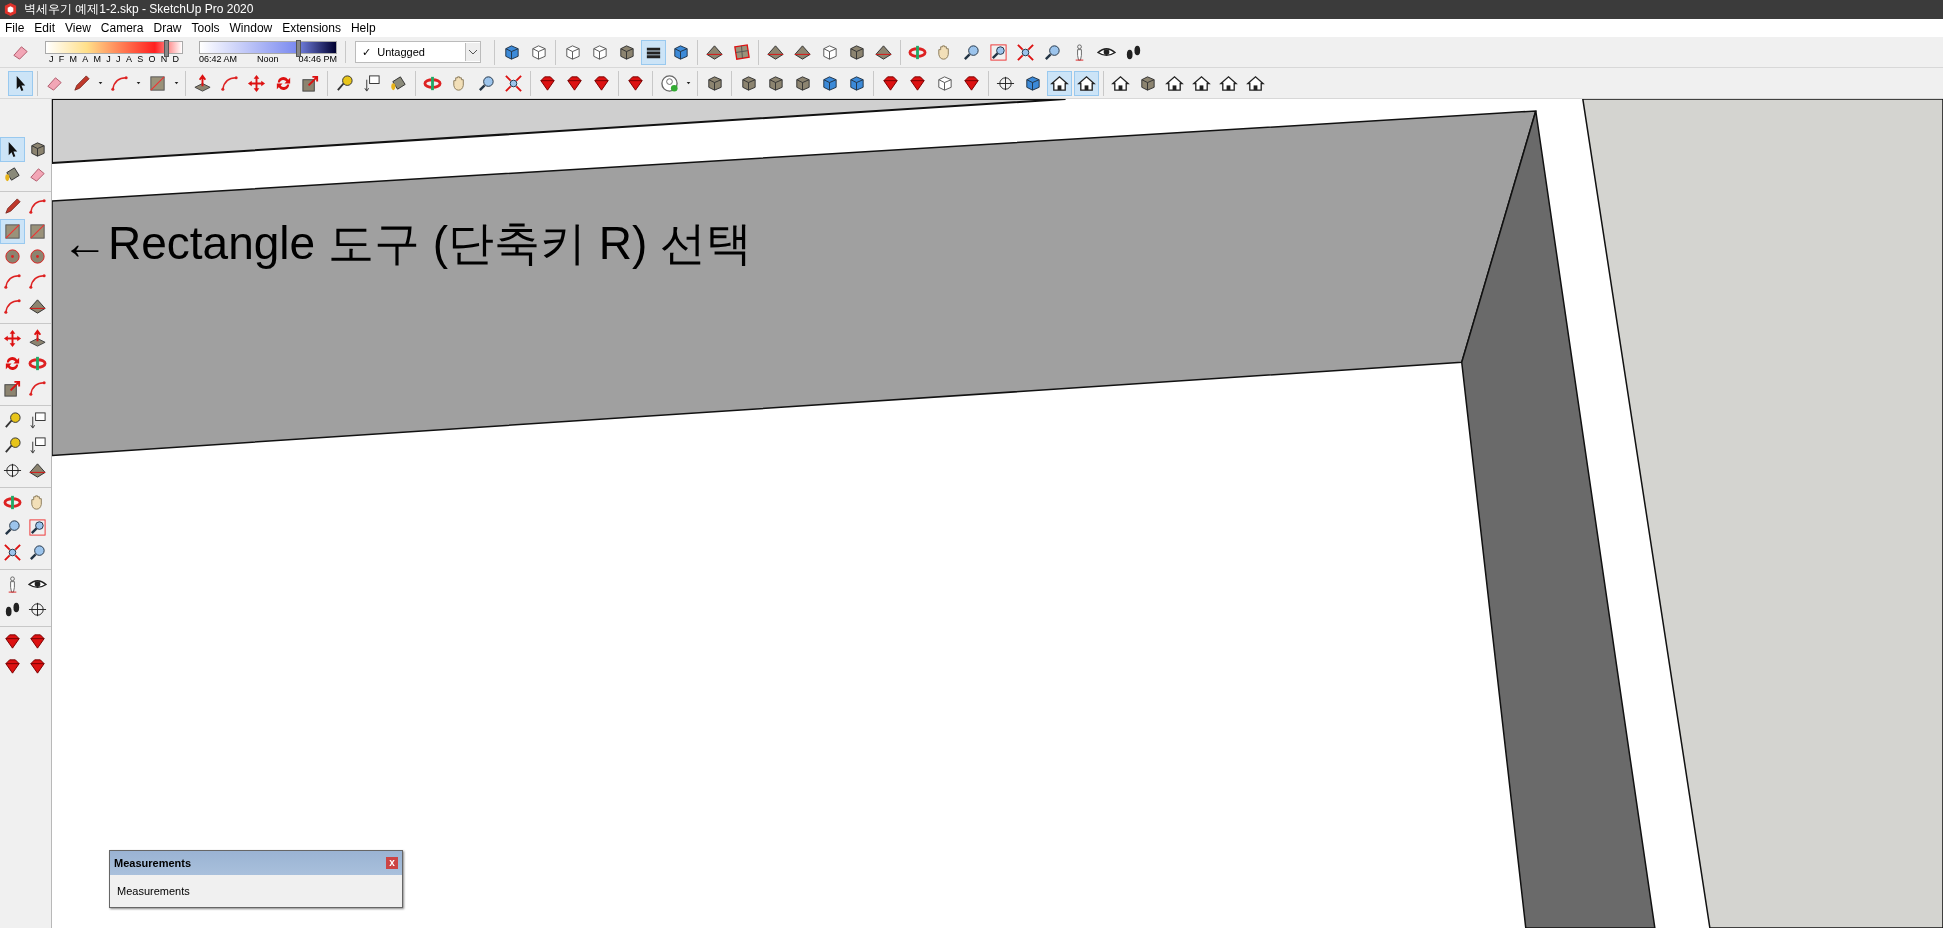  I want to click on window-title: 벽세우기 예제1-2.skp - SketchUp Pro 2020, so click(139, 9).